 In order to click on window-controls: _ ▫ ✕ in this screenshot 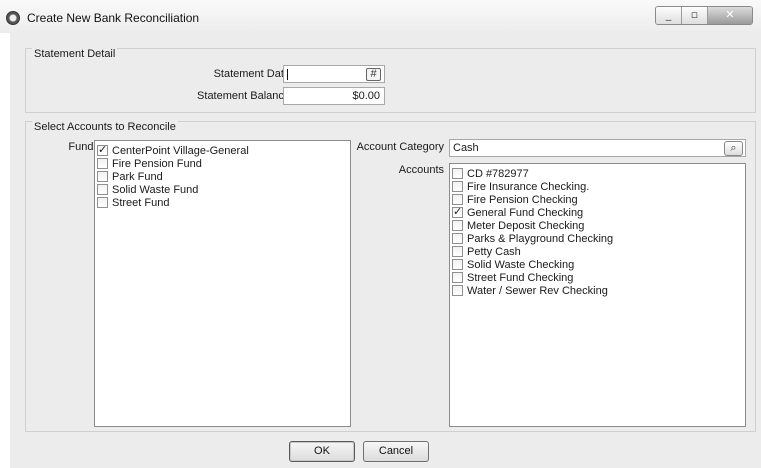, I will do `click(704, 15)`.